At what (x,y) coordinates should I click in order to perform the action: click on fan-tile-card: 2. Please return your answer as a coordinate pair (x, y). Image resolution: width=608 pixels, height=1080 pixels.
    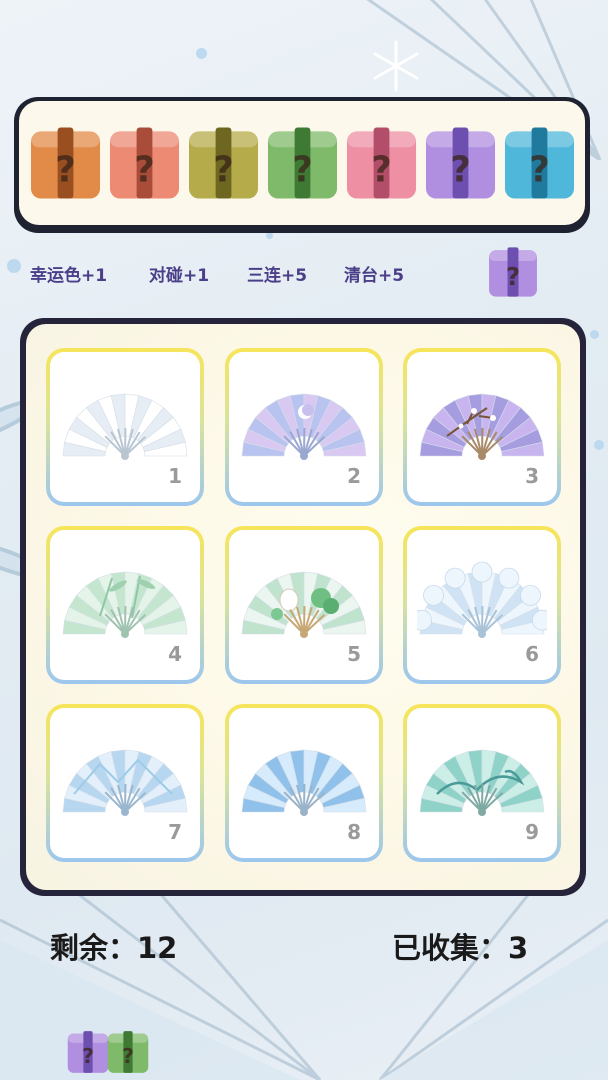
    Looking at the image, I should click on (304, 427).